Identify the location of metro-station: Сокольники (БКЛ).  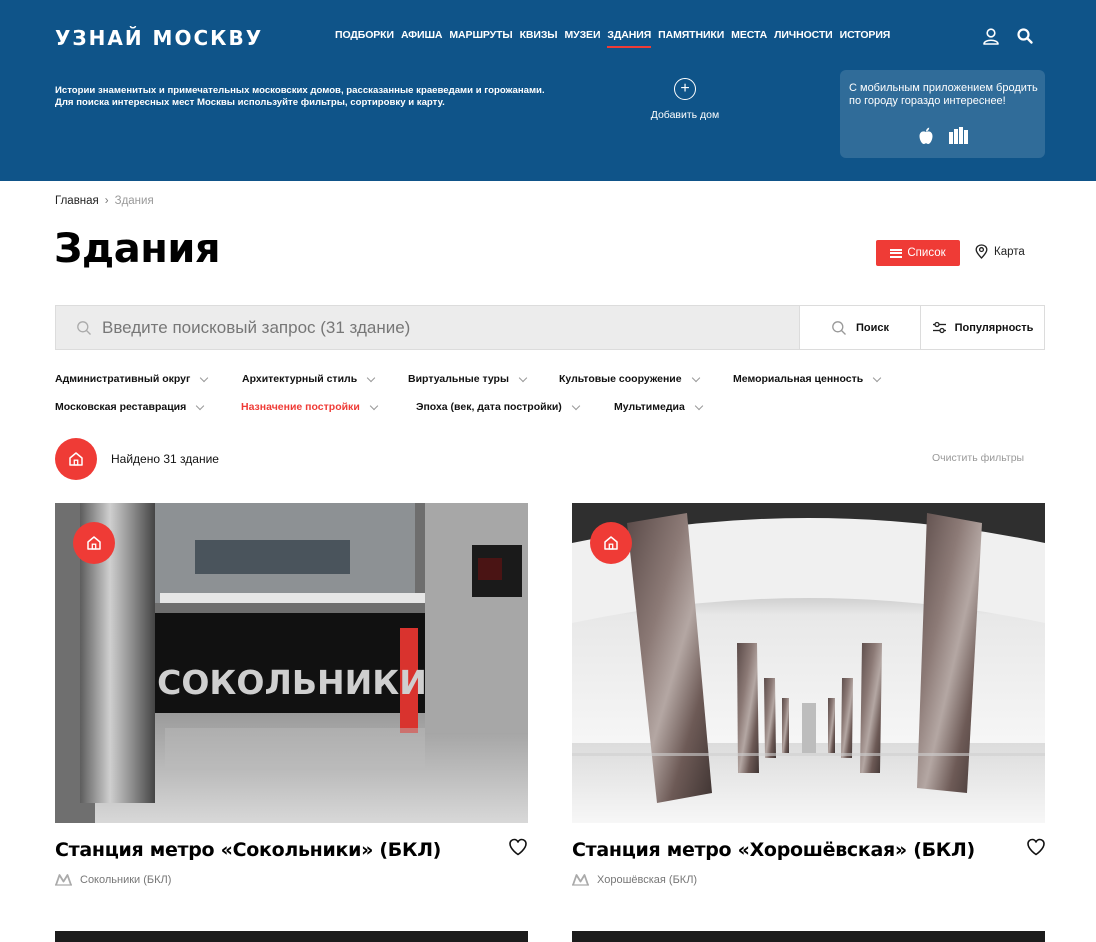
(113, 880).